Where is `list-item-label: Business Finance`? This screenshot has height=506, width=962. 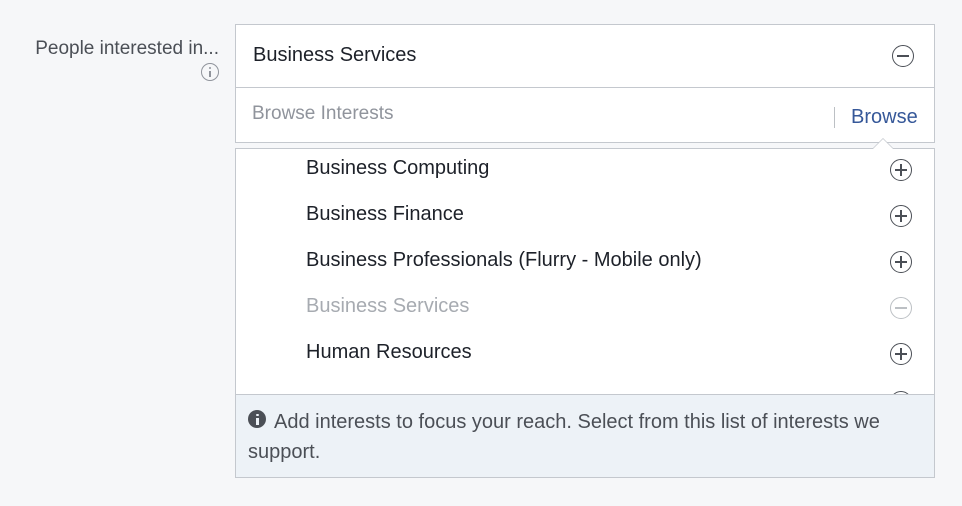 list-item-label: Business Finance is located at coordinates (385, 214).